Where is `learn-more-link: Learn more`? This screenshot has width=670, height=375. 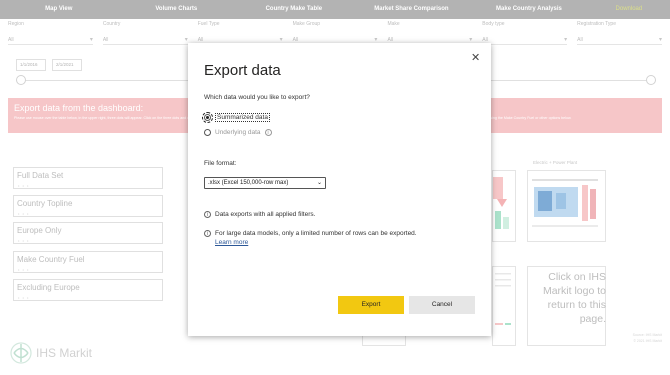 learn-more-link: Learn more is located at coordinates (231, 242).